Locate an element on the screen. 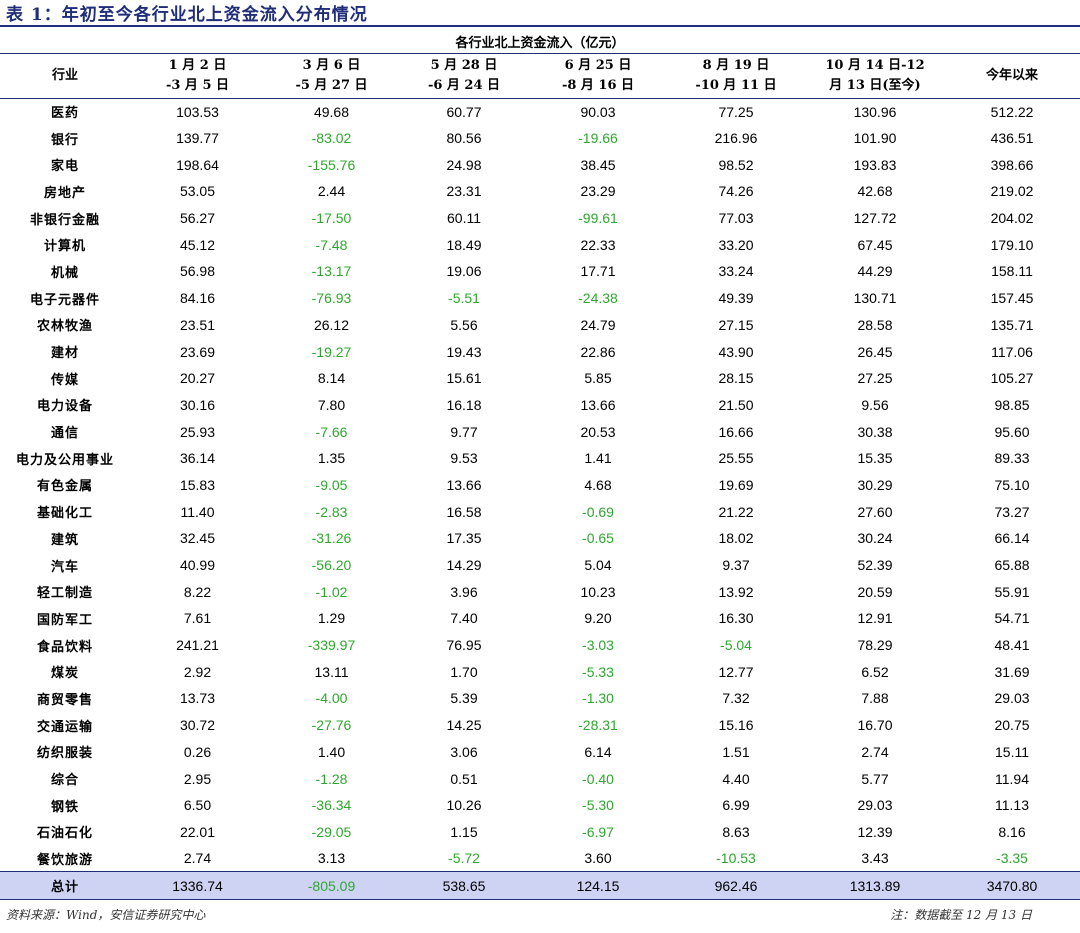  flow-value: 76.95 is located at coordinates (464, 645).